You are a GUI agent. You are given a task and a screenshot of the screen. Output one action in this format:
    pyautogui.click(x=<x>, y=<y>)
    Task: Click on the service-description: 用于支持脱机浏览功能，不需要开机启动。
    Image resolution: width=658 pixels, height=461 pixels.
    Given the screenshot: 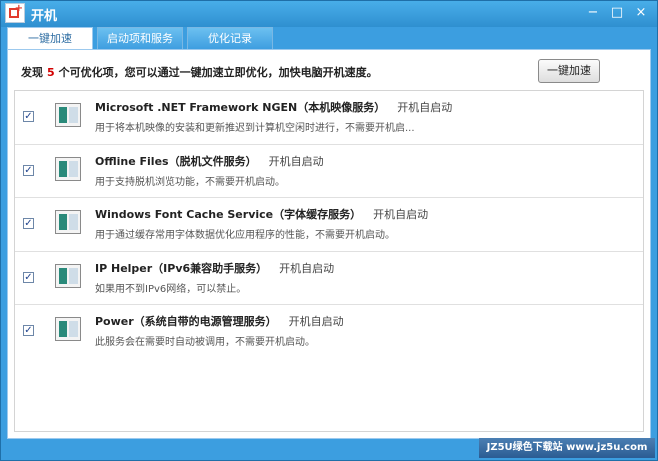 What is the action you would take?
    pyautogui.click(x=190, y=182)
    